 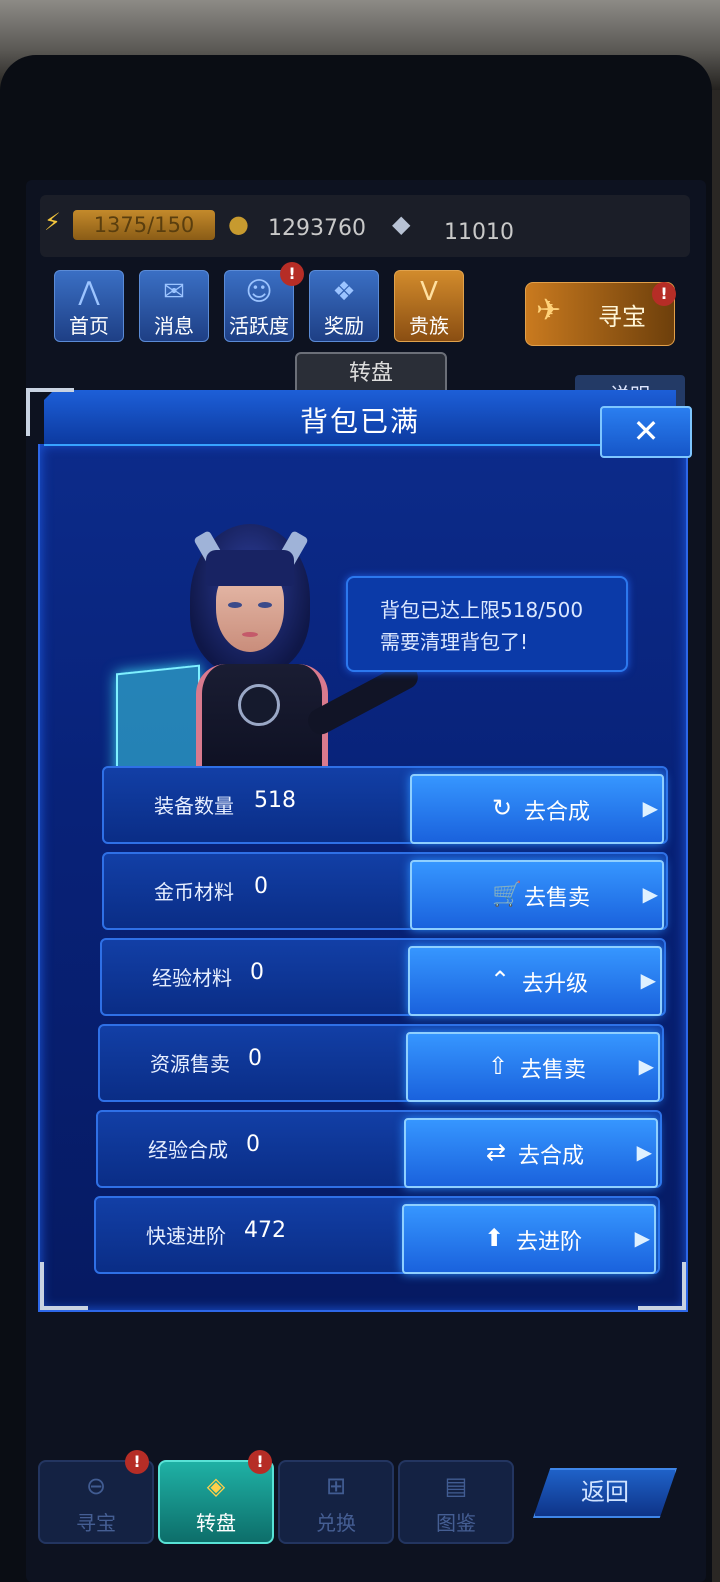 What do you see at coordinates (89, 326) in the screenshot?
I see `nav-home-label: 首页` at bounding box center [89, 326].